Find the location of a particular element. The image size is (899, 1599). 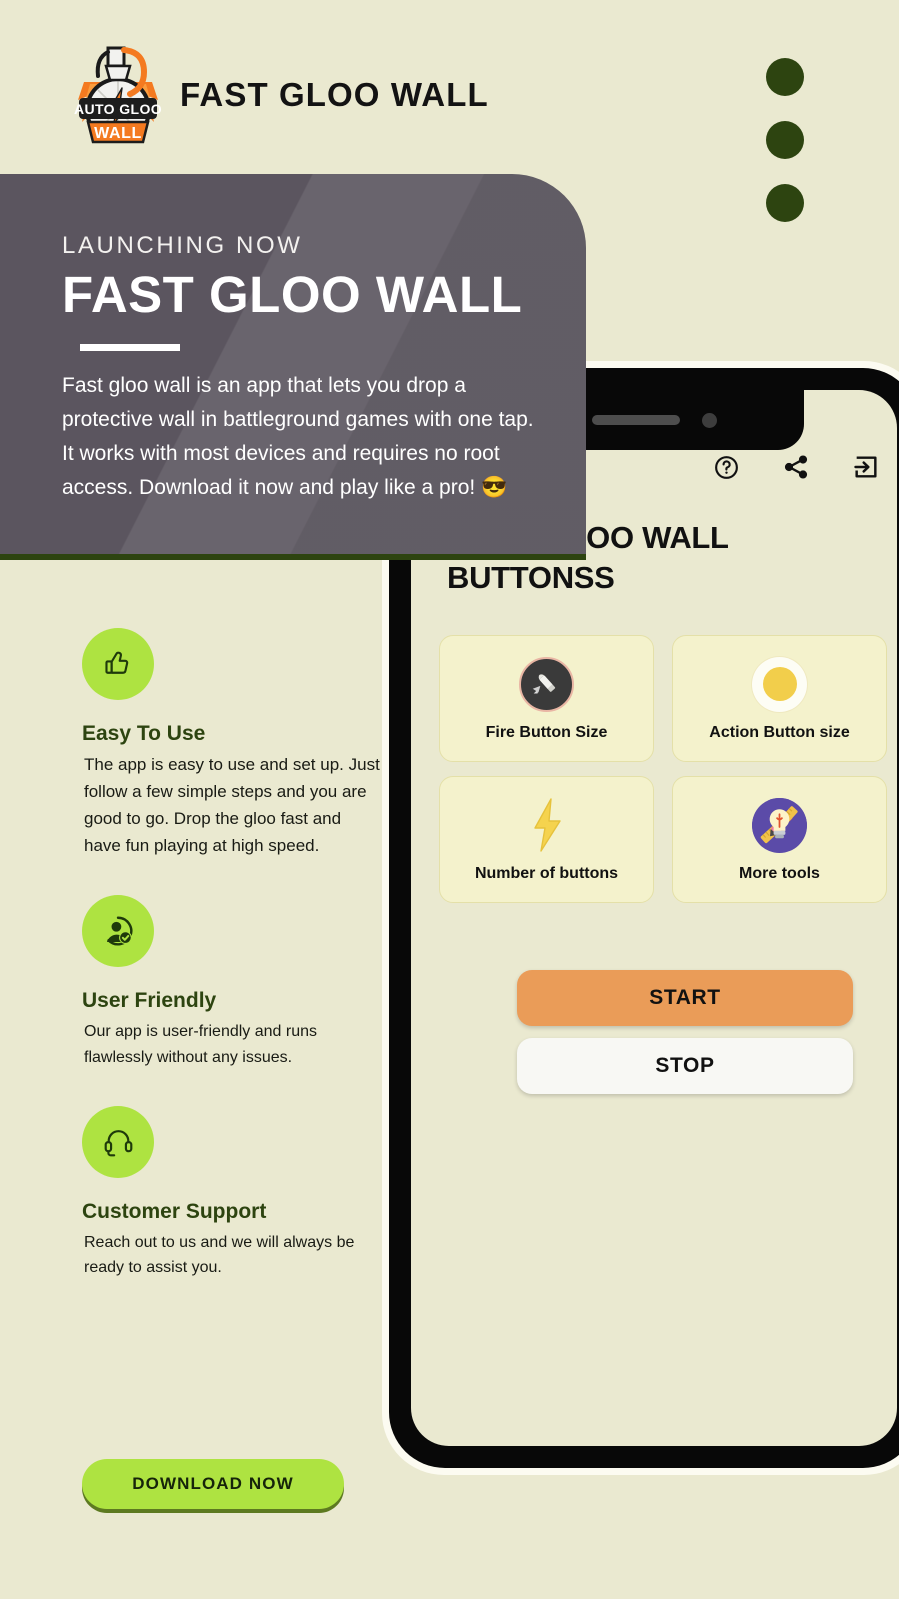

grid-card-label: Action Button size is located at coordinates (779, 732).